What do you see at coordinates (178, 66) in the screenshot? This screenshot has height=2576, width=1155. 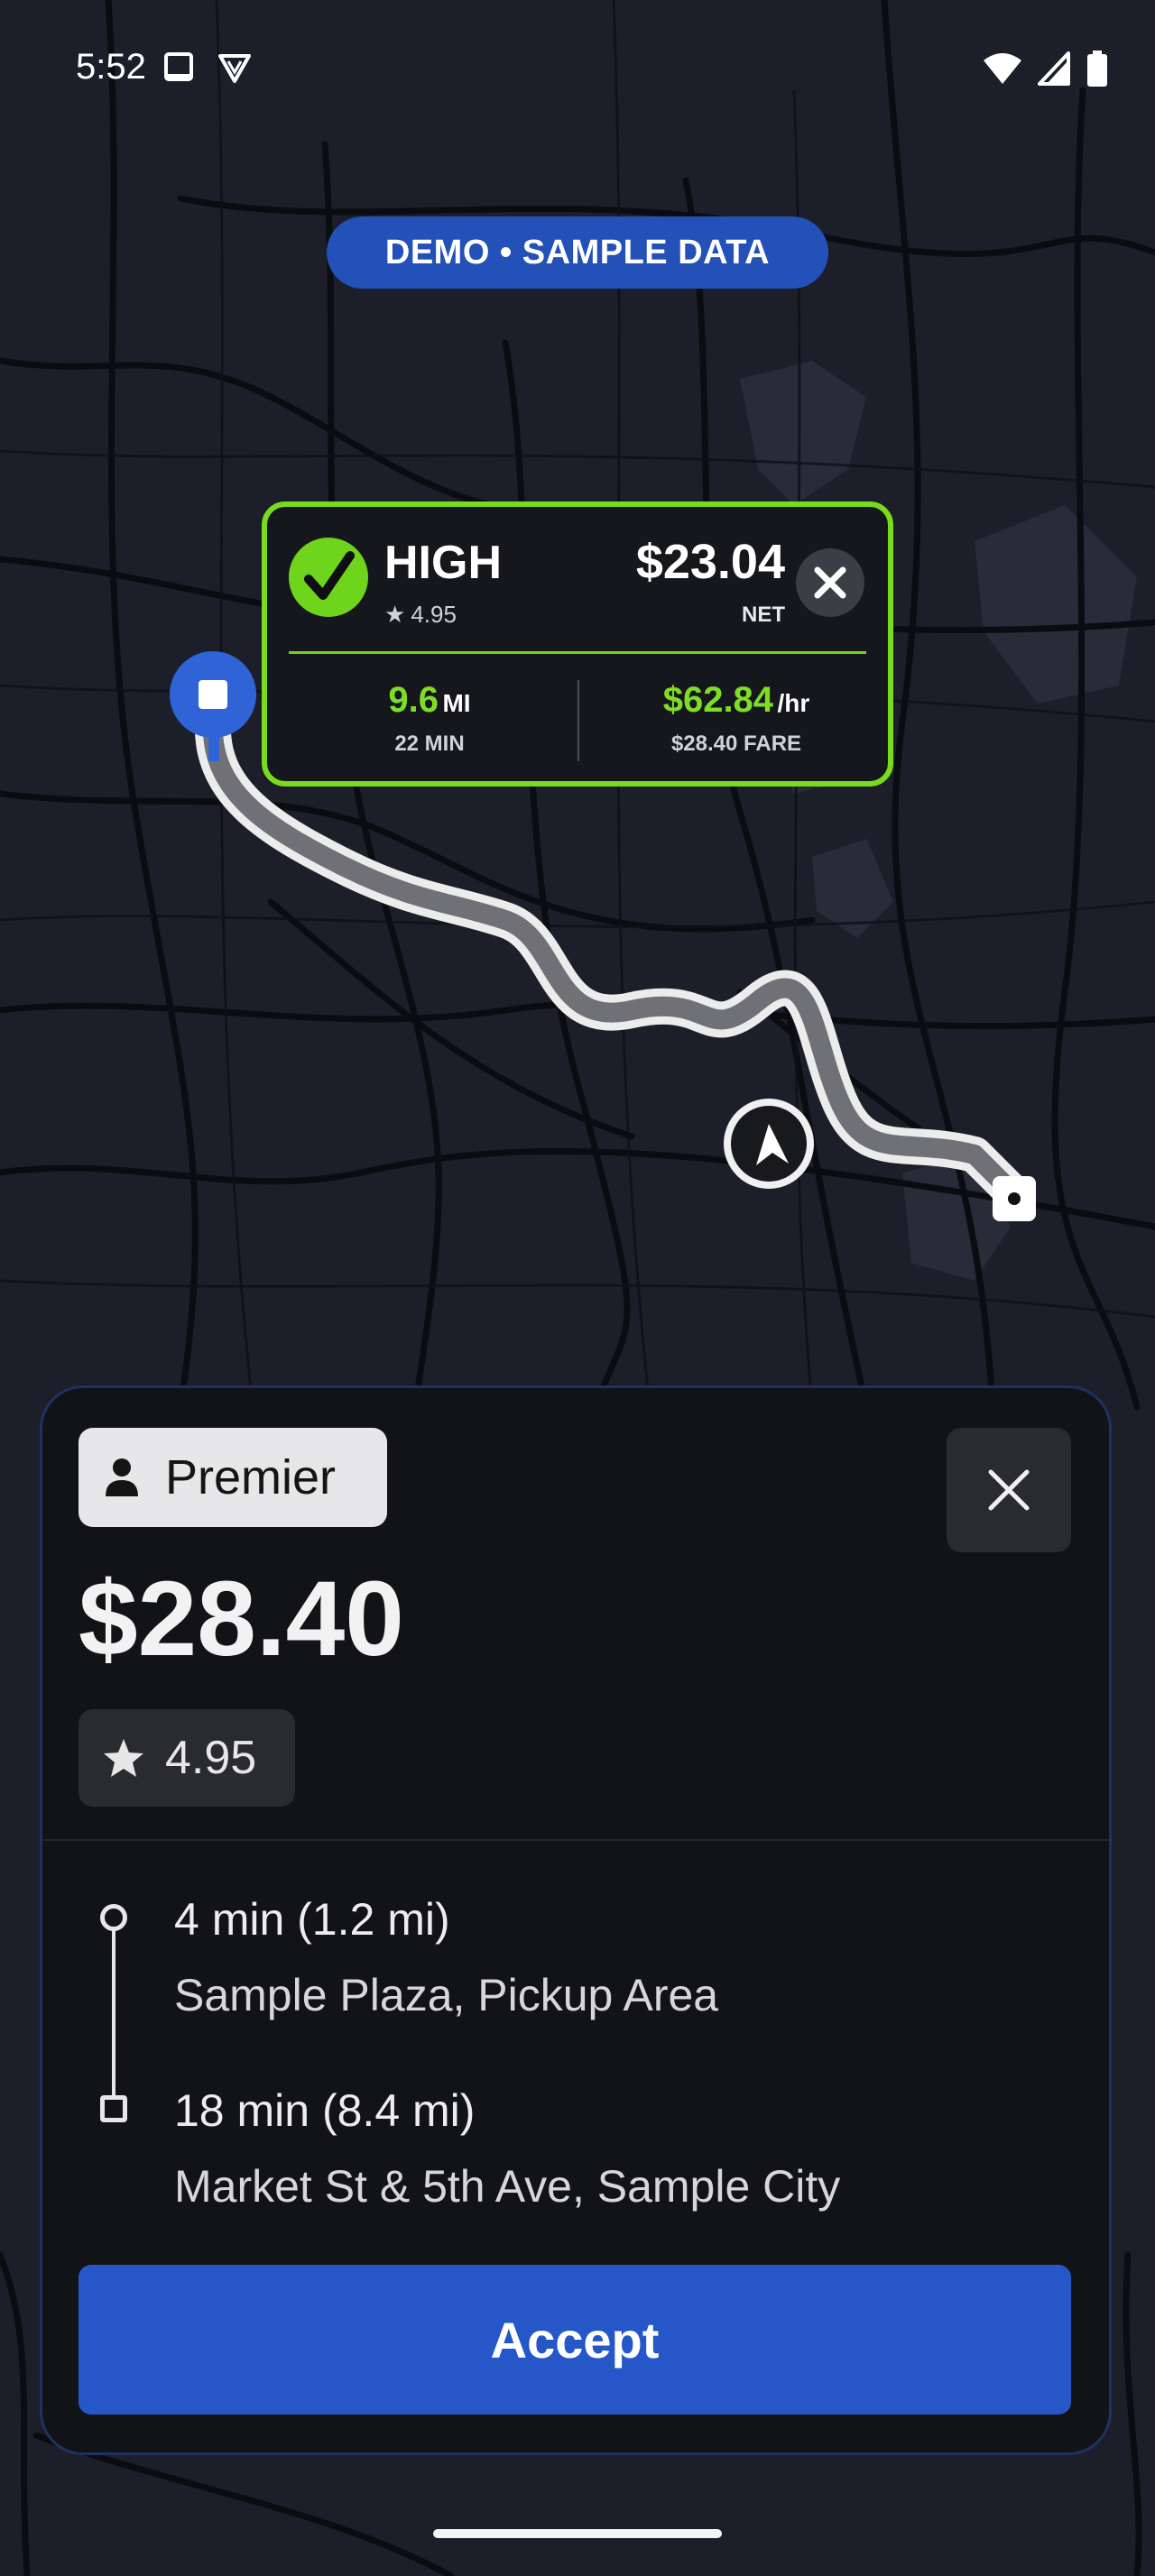 I see `screen-icon` at bounding box center [178, 66].